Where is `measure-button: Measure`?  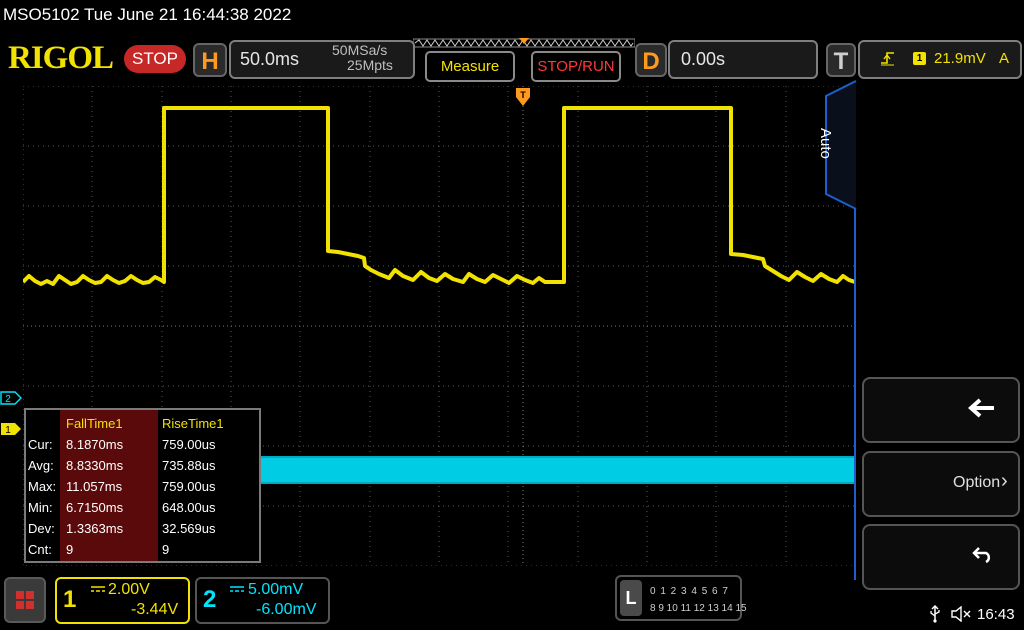
measure-button: Measure is located at coordinates (470, 66).